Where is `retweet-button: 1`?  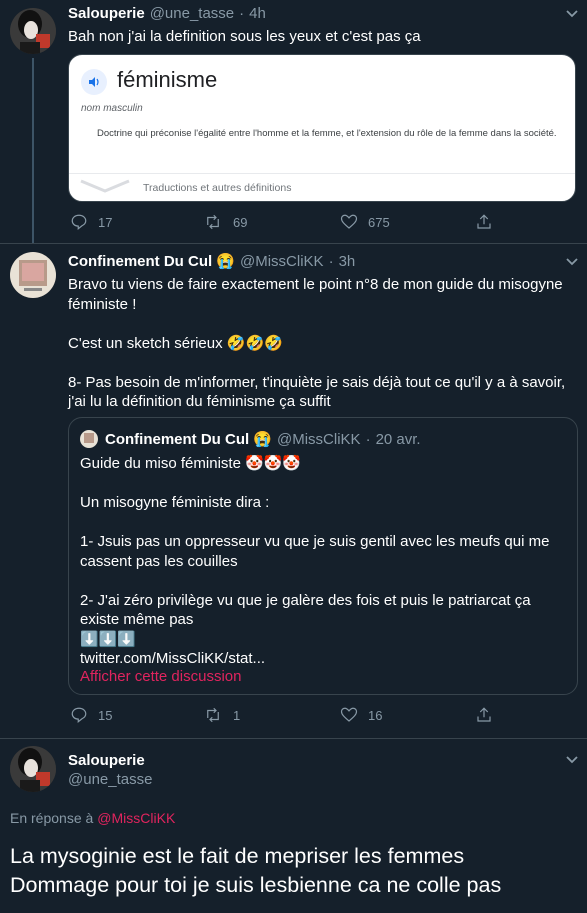 retweet-button: 1 is located at coordinates (221, 715).